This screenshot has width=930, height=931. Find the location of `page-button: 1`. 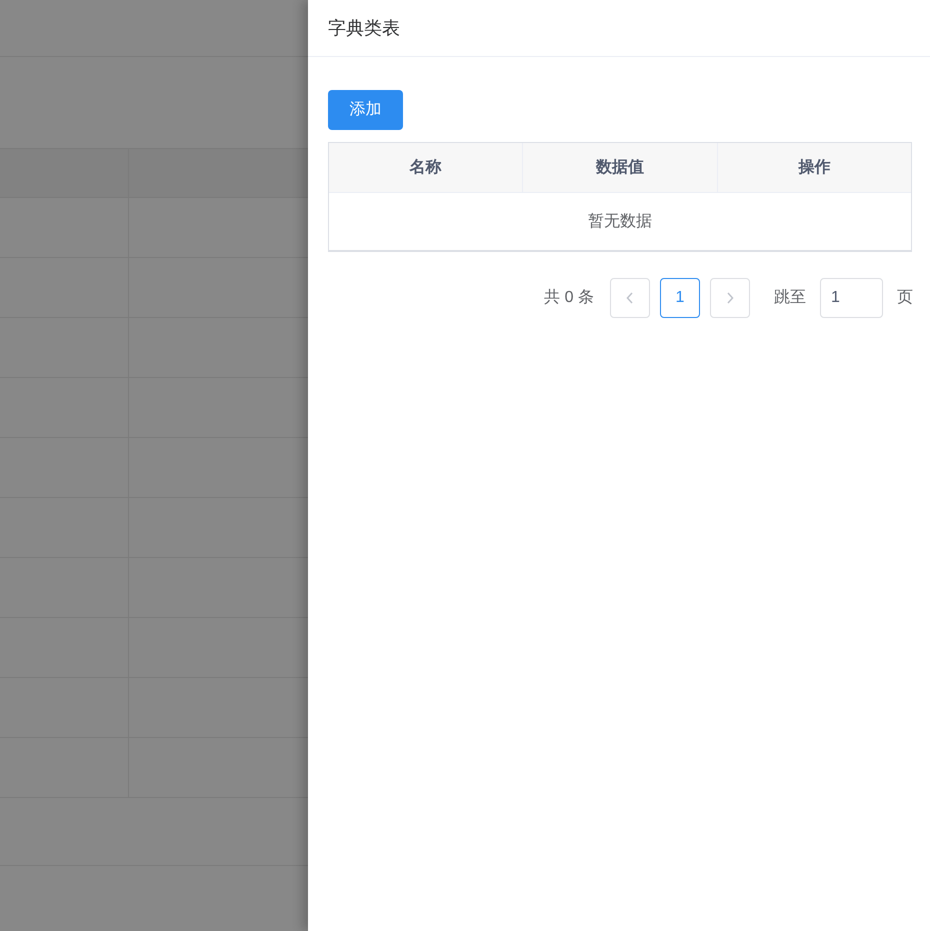

page-button: 1 is located at coordinates (680, 298).